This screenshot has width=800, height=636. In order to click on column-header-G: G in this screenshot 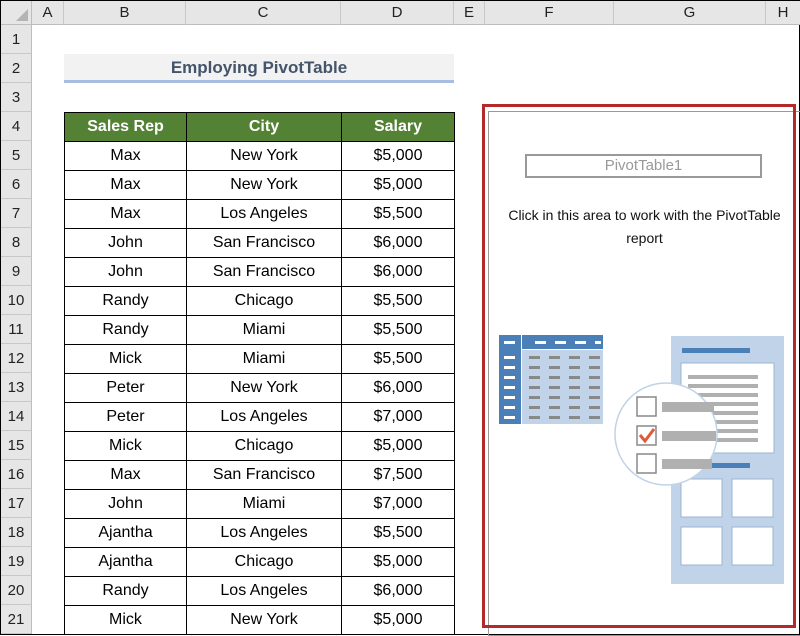, I will do `click(690, 13)`.